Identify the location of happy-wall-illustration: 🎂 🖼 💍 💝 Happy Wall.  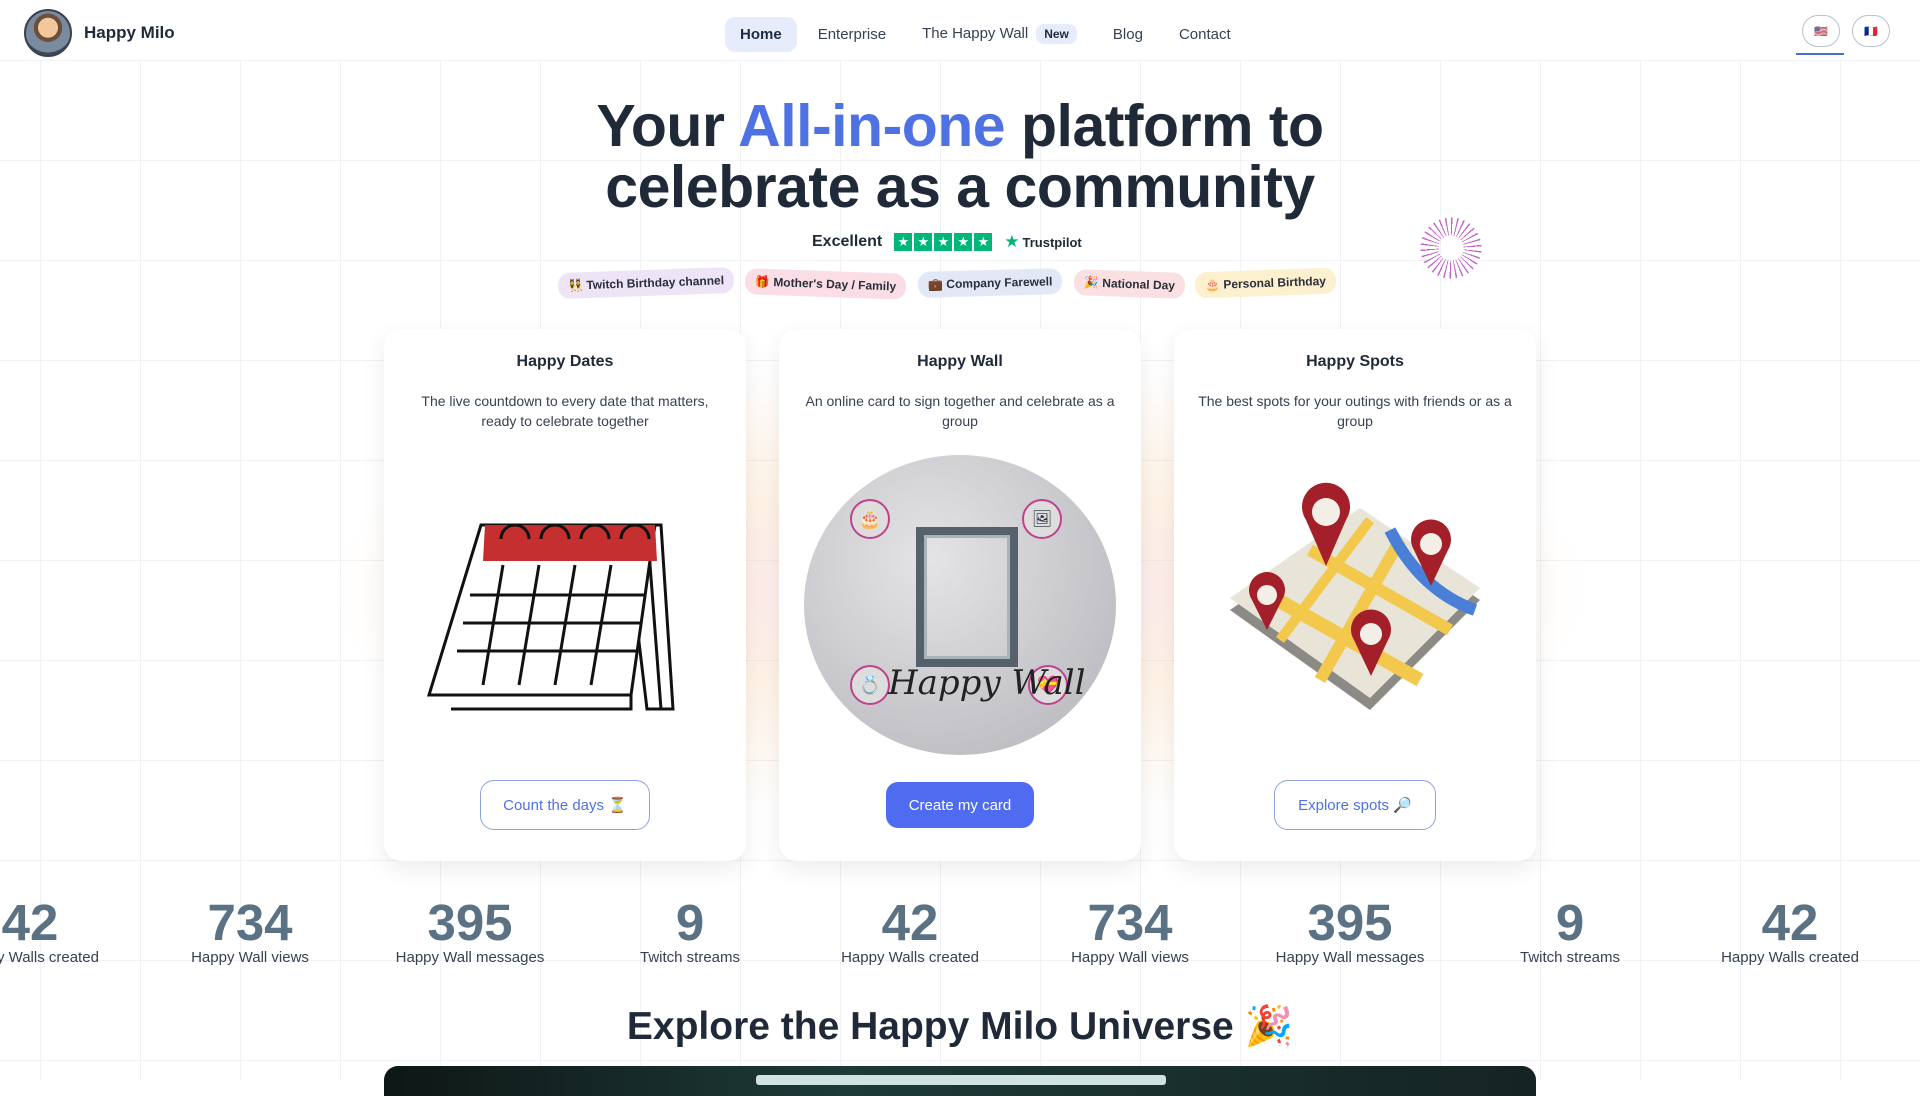
(960, 605).